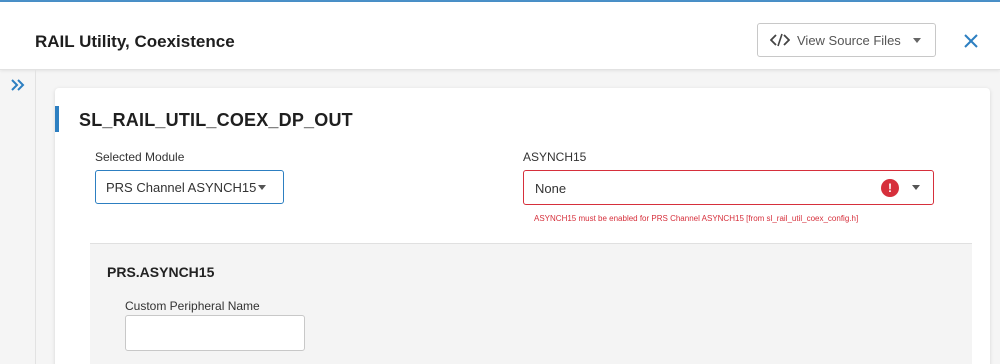 Image resolution: width=1000 pixels, height=364 pixels. What do you see at coordinates (890, 188) in the screenshot?
I see `error-icon: !` at bounding box center [890, 188].